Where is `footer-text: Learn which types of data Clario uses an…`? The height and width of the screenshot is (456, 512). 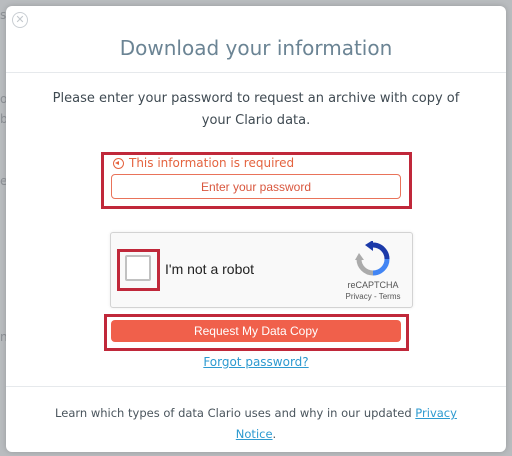 footer-text: Learn which types of data Clario uses an… is located at coordinates (256, 424).